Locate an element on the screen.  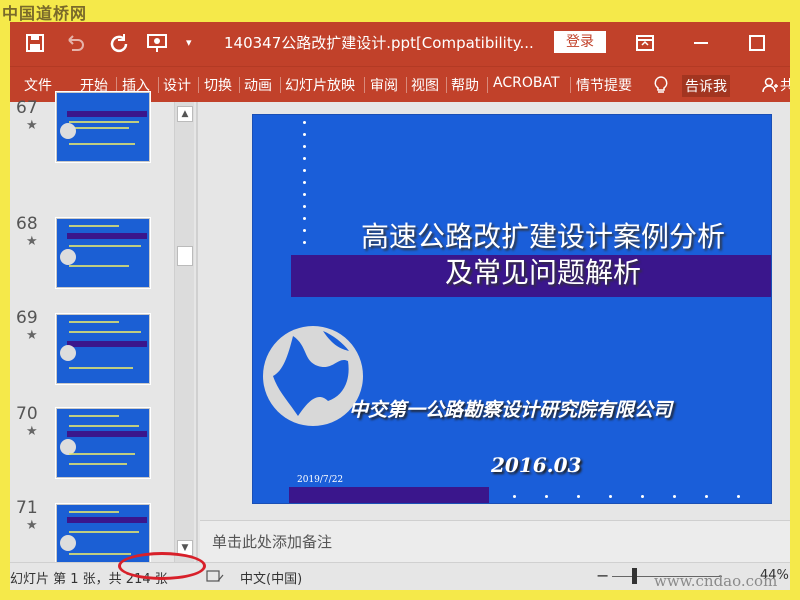
title-bar: ▾ 140347公路改扩建设计.ppt[Compatibility... 登录 is located at coordinates (400, 44).